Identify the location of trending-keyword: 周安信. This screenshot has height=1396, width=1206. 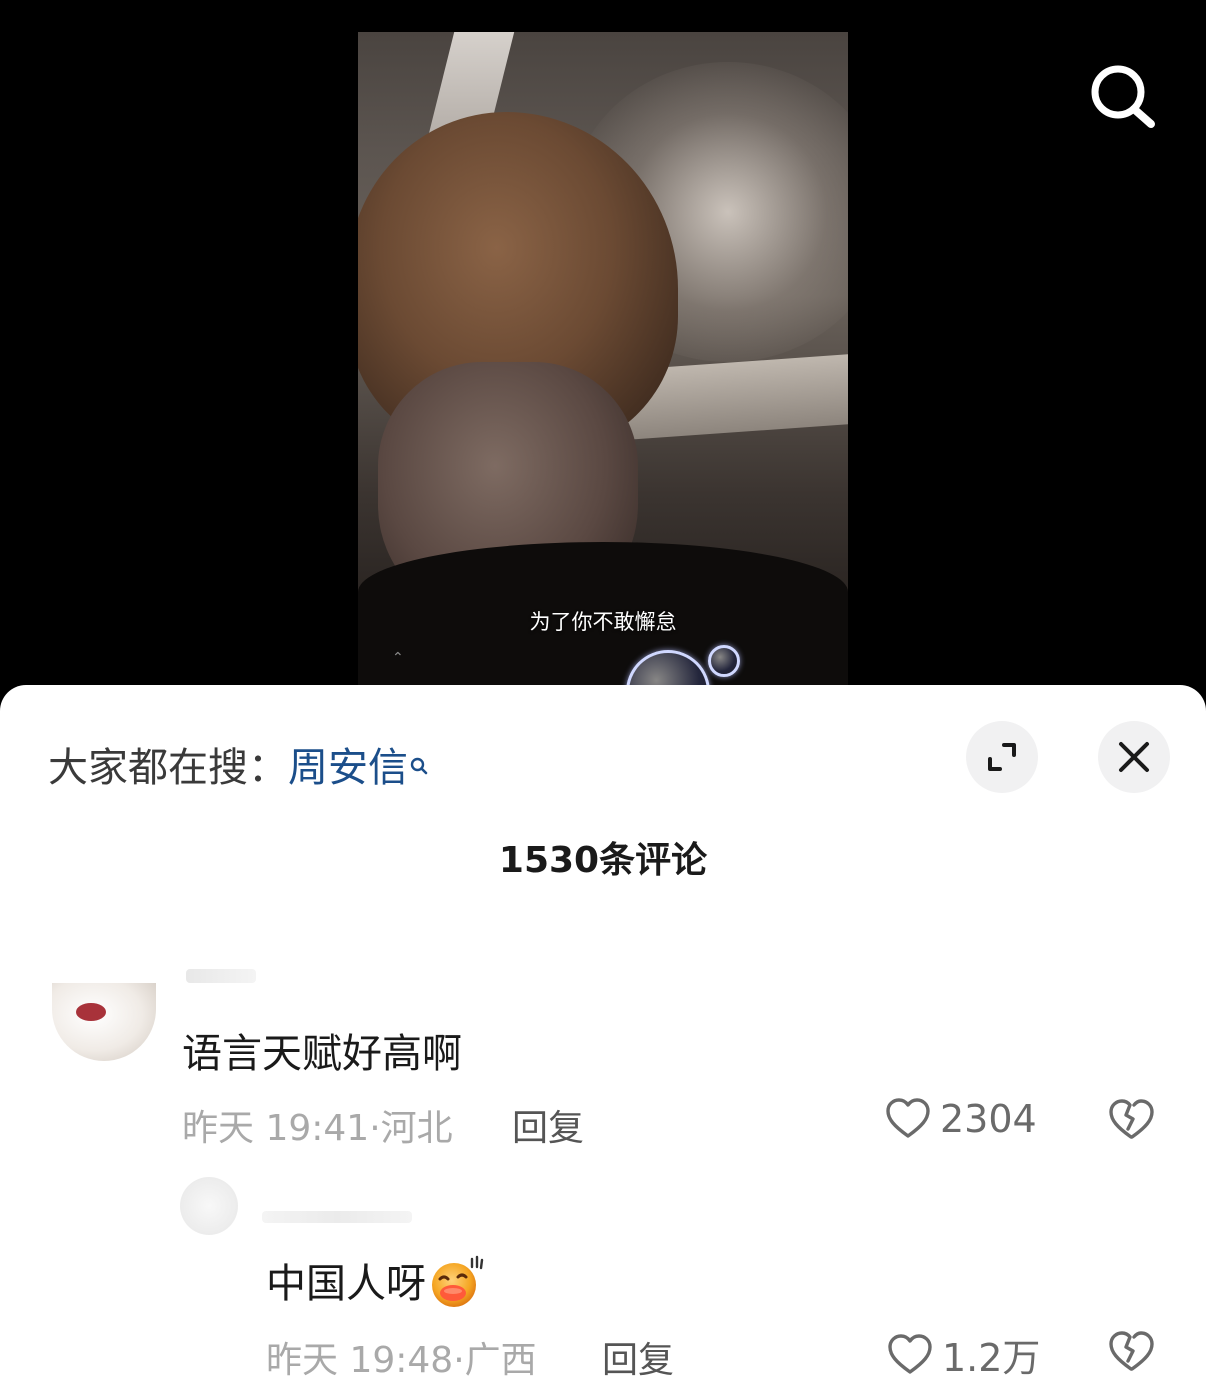
(348, 768).